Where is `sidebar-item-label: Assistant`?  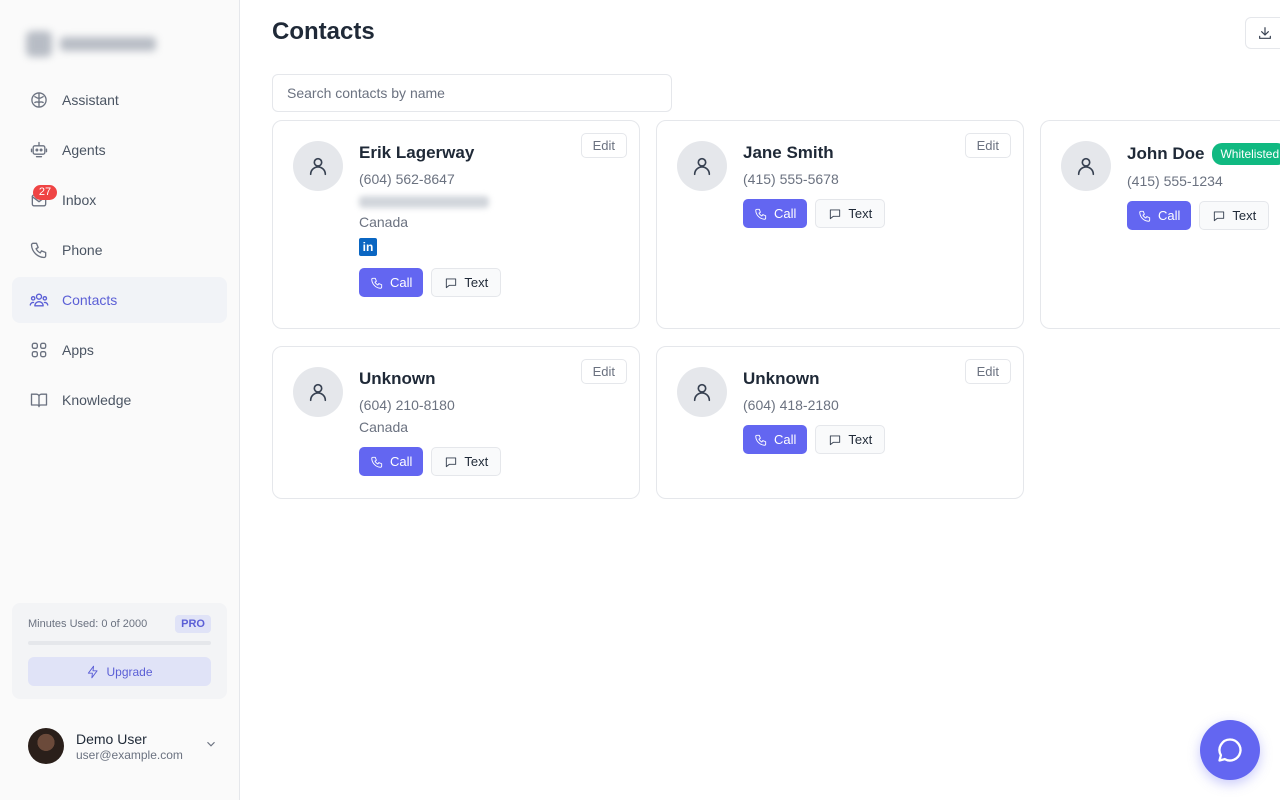
sidebar-item-label: Assistant is located at coordinates (90, 100).